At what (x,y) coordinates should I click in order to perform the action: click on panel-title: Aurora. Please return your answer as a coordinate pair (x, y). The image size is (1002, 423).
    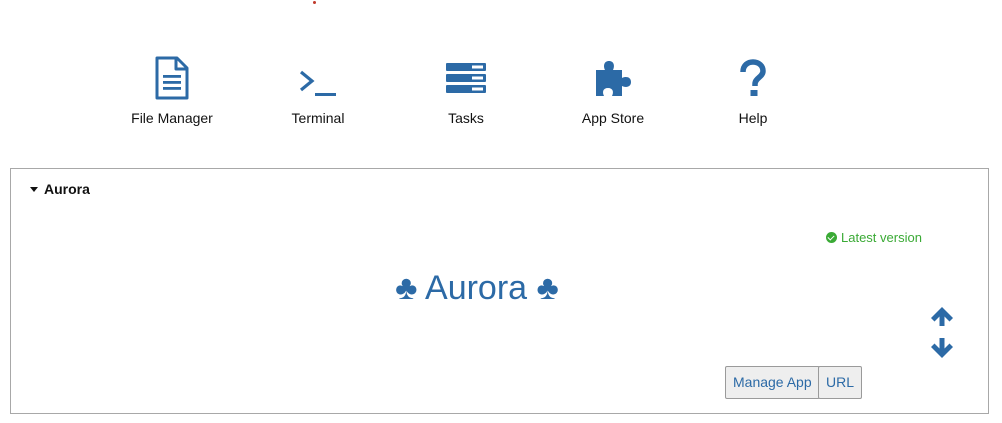
    Looking at the image, I should click on (67, 189).